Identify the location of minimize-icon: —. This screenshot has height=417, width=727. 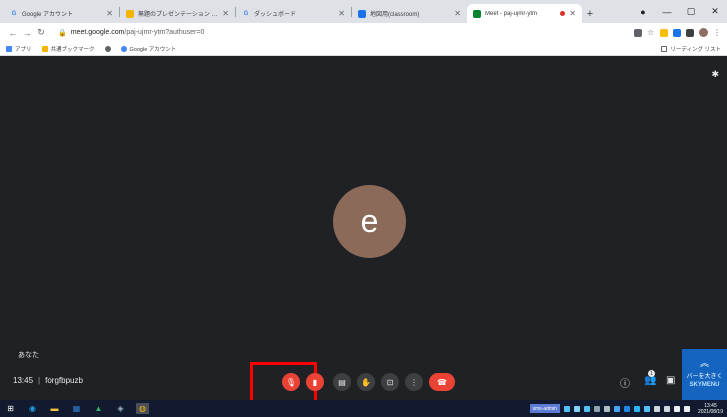
(667, 12).